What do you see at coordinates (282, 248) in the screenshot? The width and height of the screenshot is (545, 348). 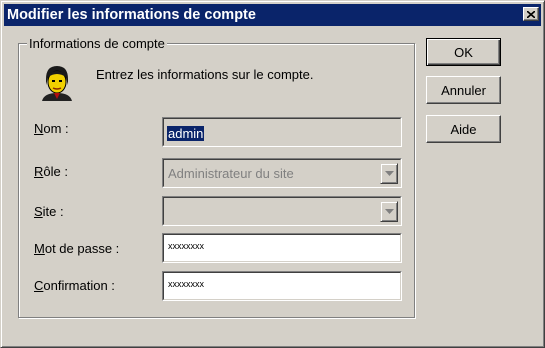 I see `password-field: xxxxxxxx` at bounding box center [282, 248].